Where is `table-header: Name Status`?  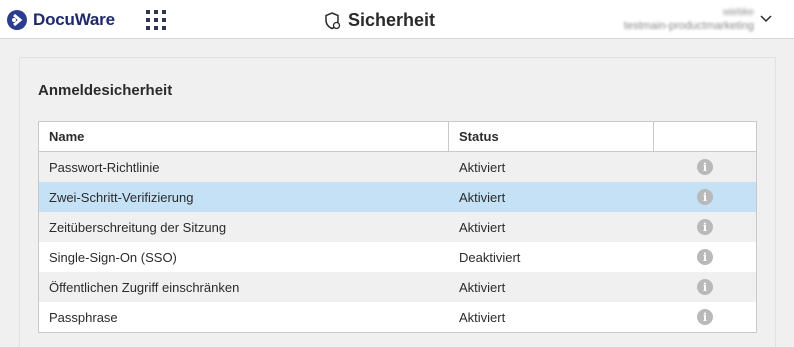 table-header: Name Status is located at coordinates (397, 137).